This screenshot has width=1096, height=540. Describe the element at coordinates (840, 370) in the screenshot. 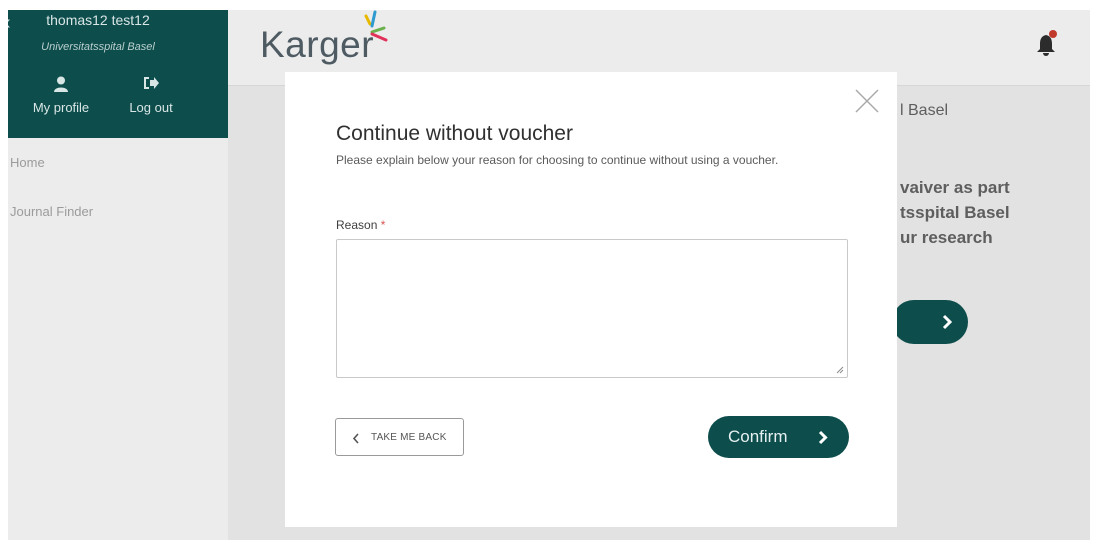

I see `resize-handle-icon` at that location.